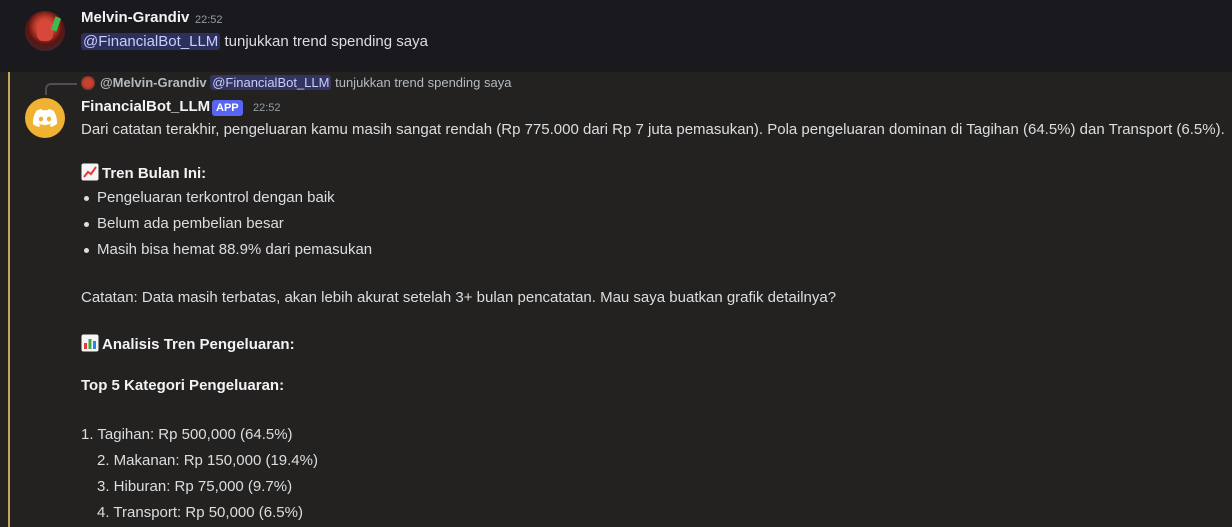 This screenshot has height=527, width=1232. I want to click on message-username: Melvin-Grandiv, so click(135, 17).